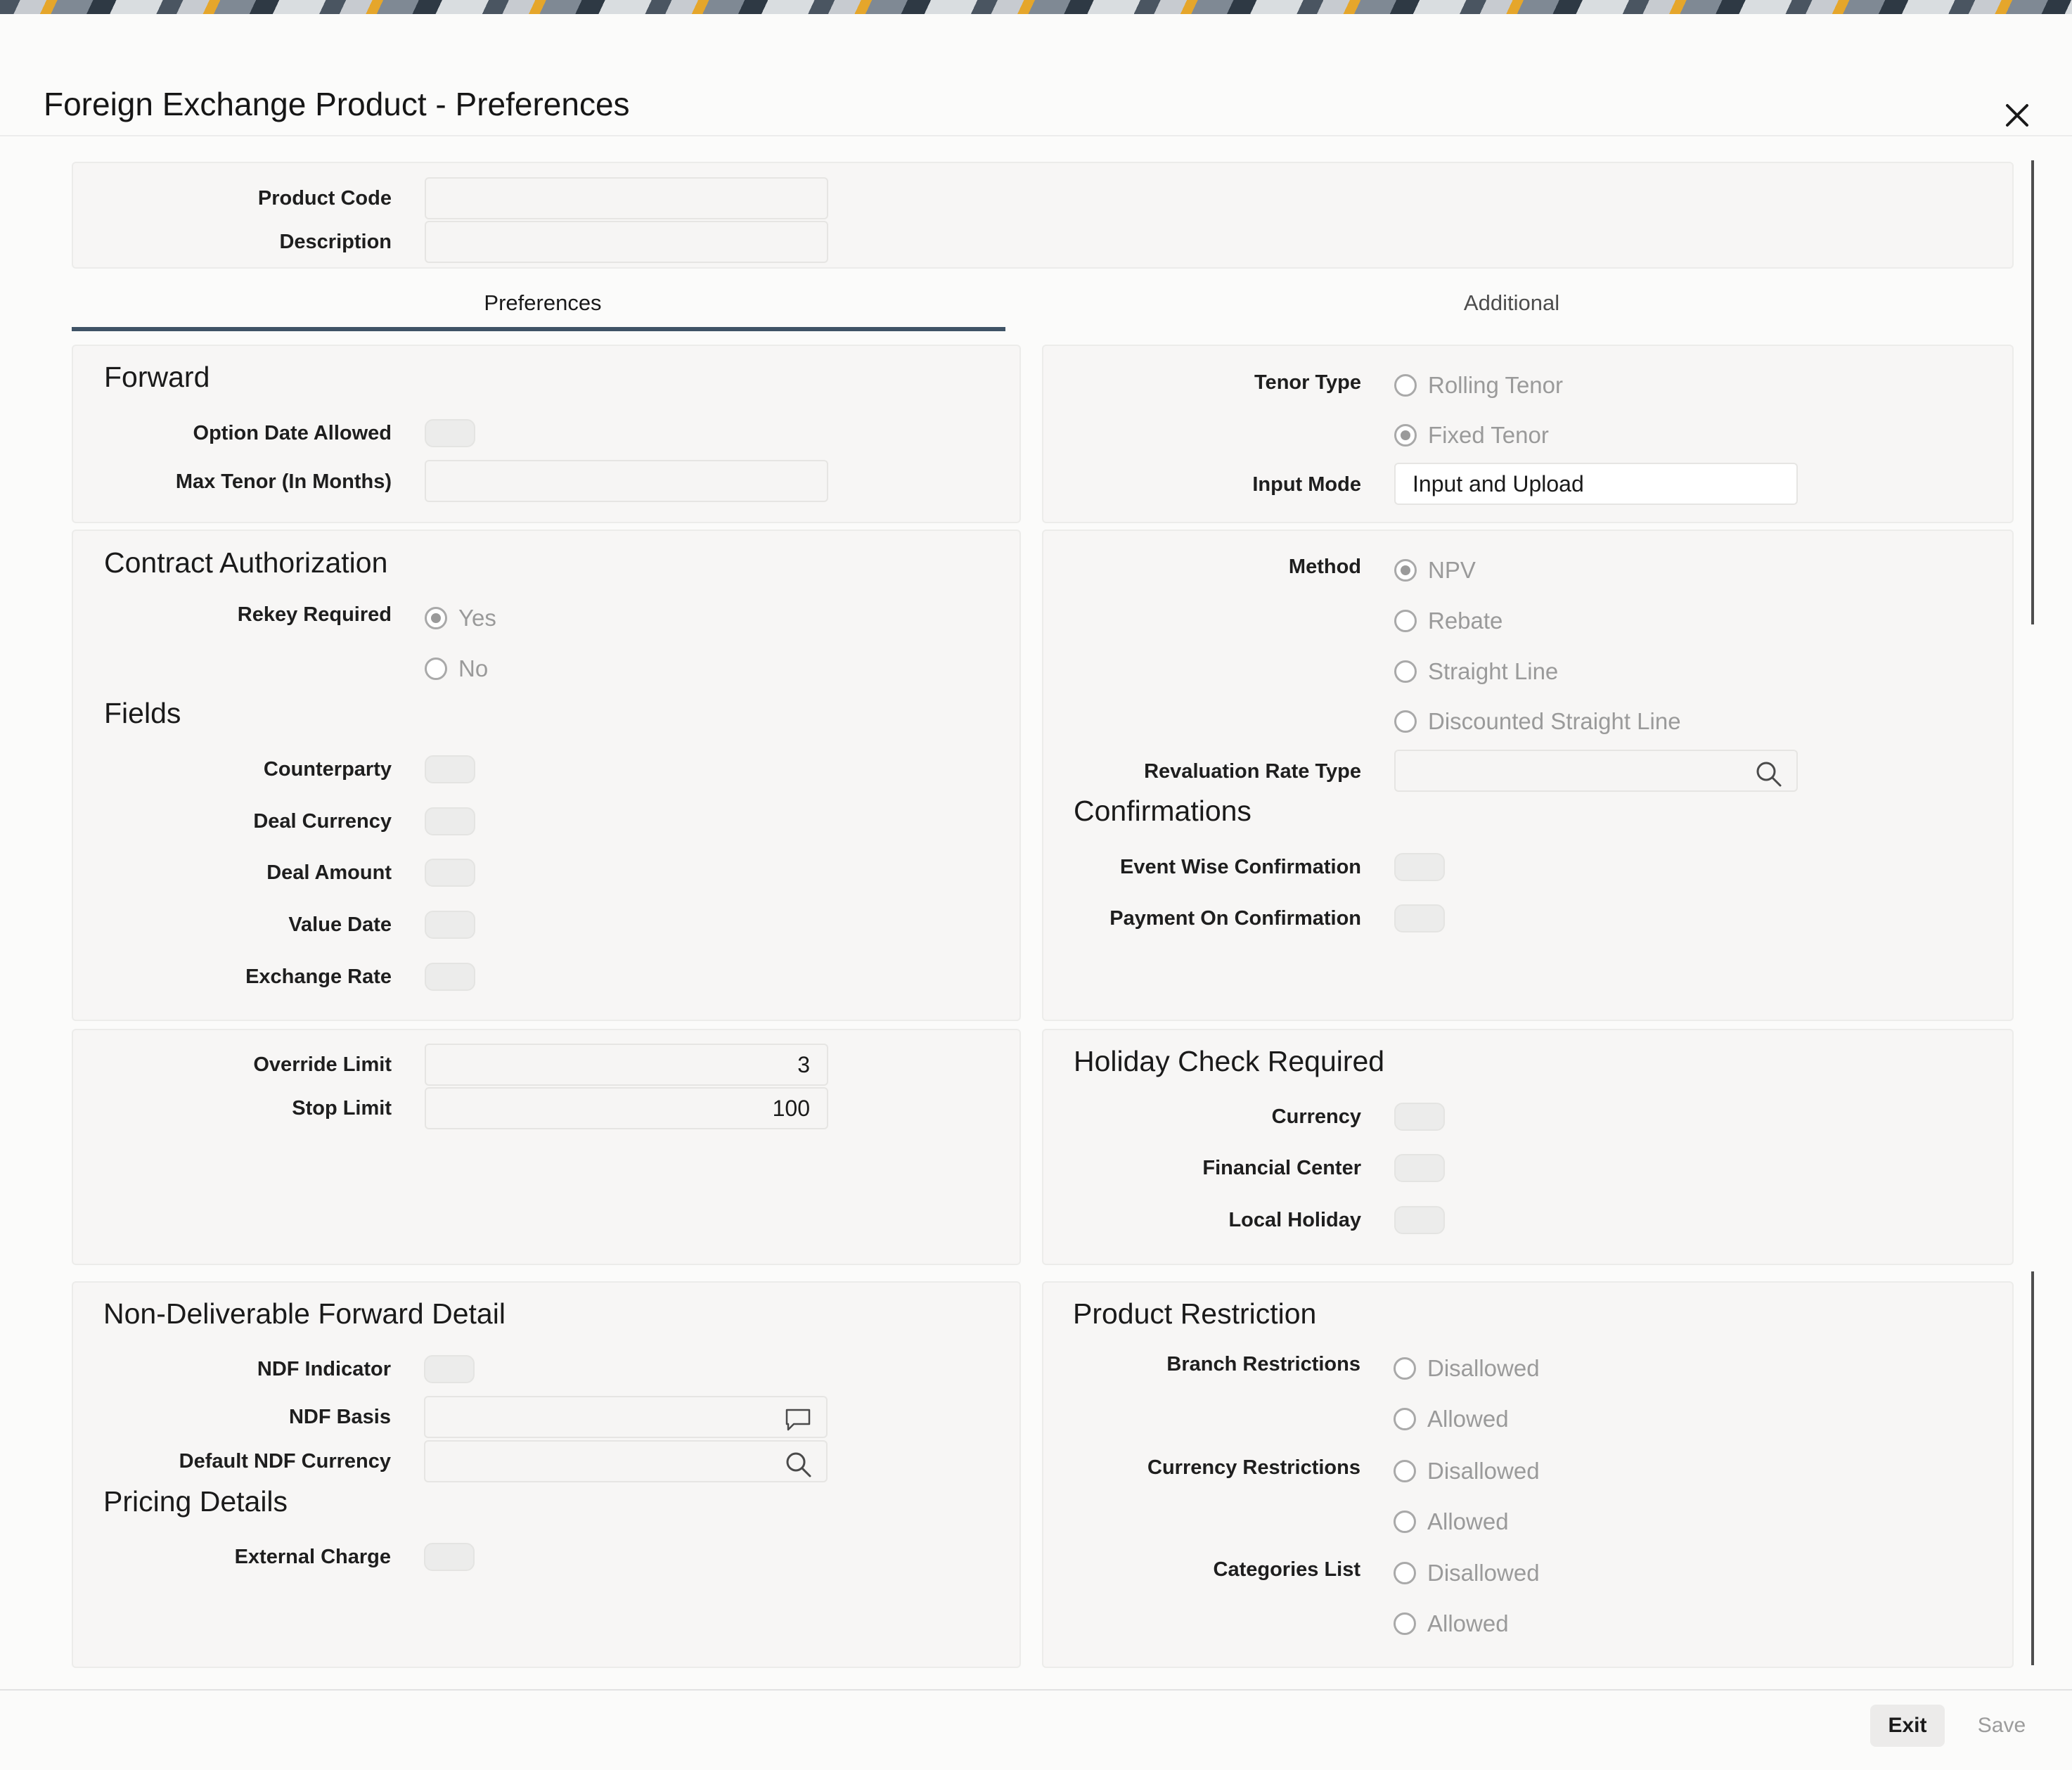 The width and height of the screenshot is (2072, 1770). I want to click on currency-disallowed-radio, so click(1405, 1471).